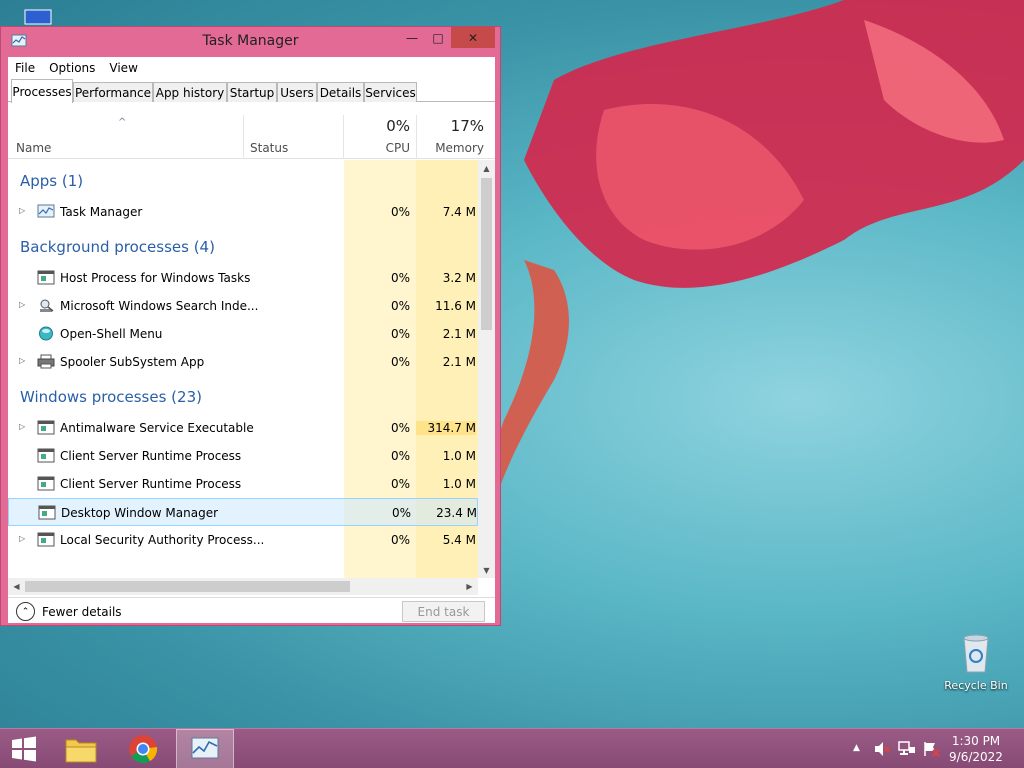  I want to click on process-name: Desktop Window Manager, so click(140, 513).